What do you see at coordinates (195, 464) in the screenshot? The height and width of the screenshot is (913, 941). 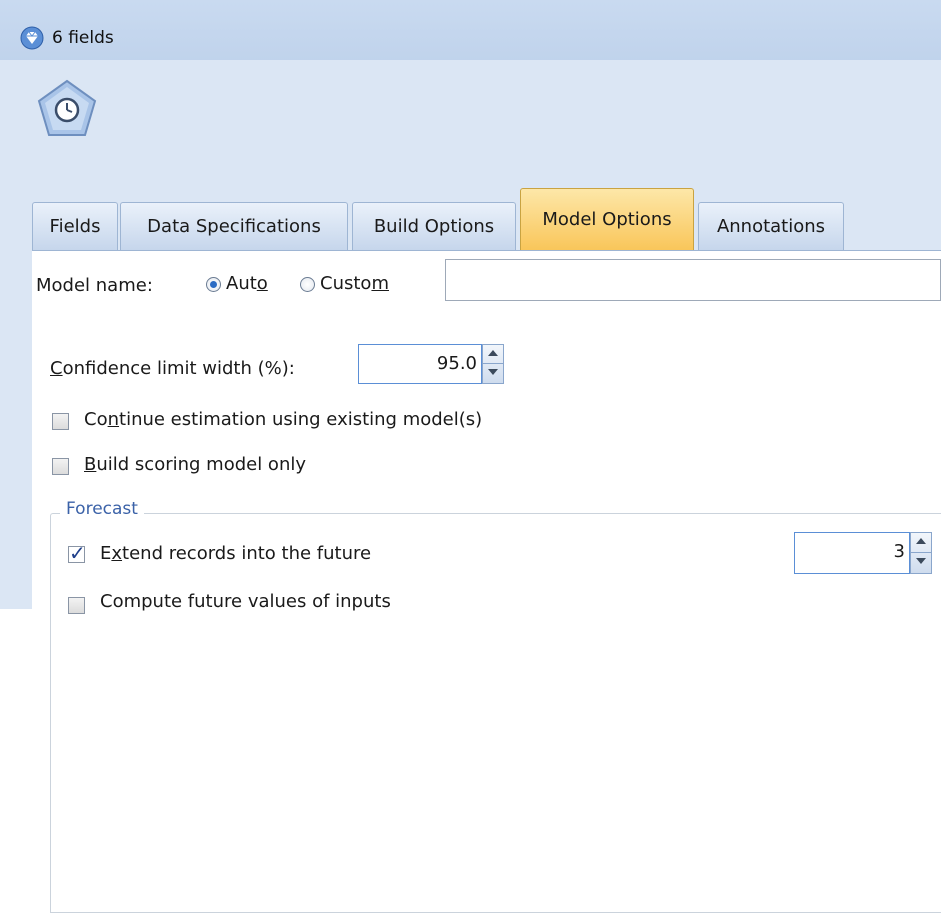 I see `build-scoring-label: Build scoring model only` at bounding box center [195, 464].